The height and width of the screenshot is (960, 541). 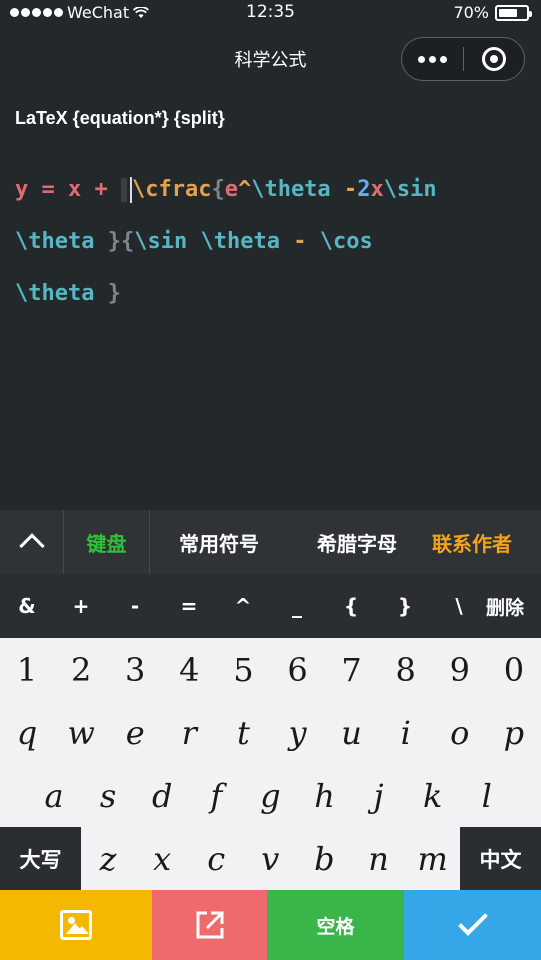 What do you see at coordinates (123, 190) in the screenshot?
I see `text-cursor` at bounding box center [123, 190].